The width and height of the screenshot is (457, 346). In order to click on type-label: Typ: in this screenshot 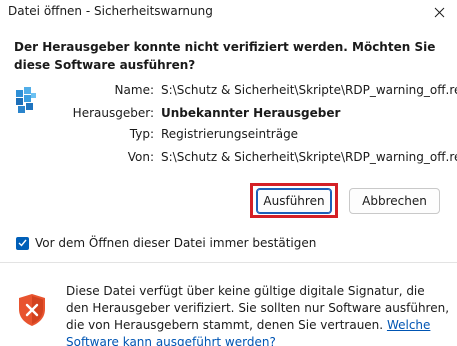, I will do `click(141, 134)`.